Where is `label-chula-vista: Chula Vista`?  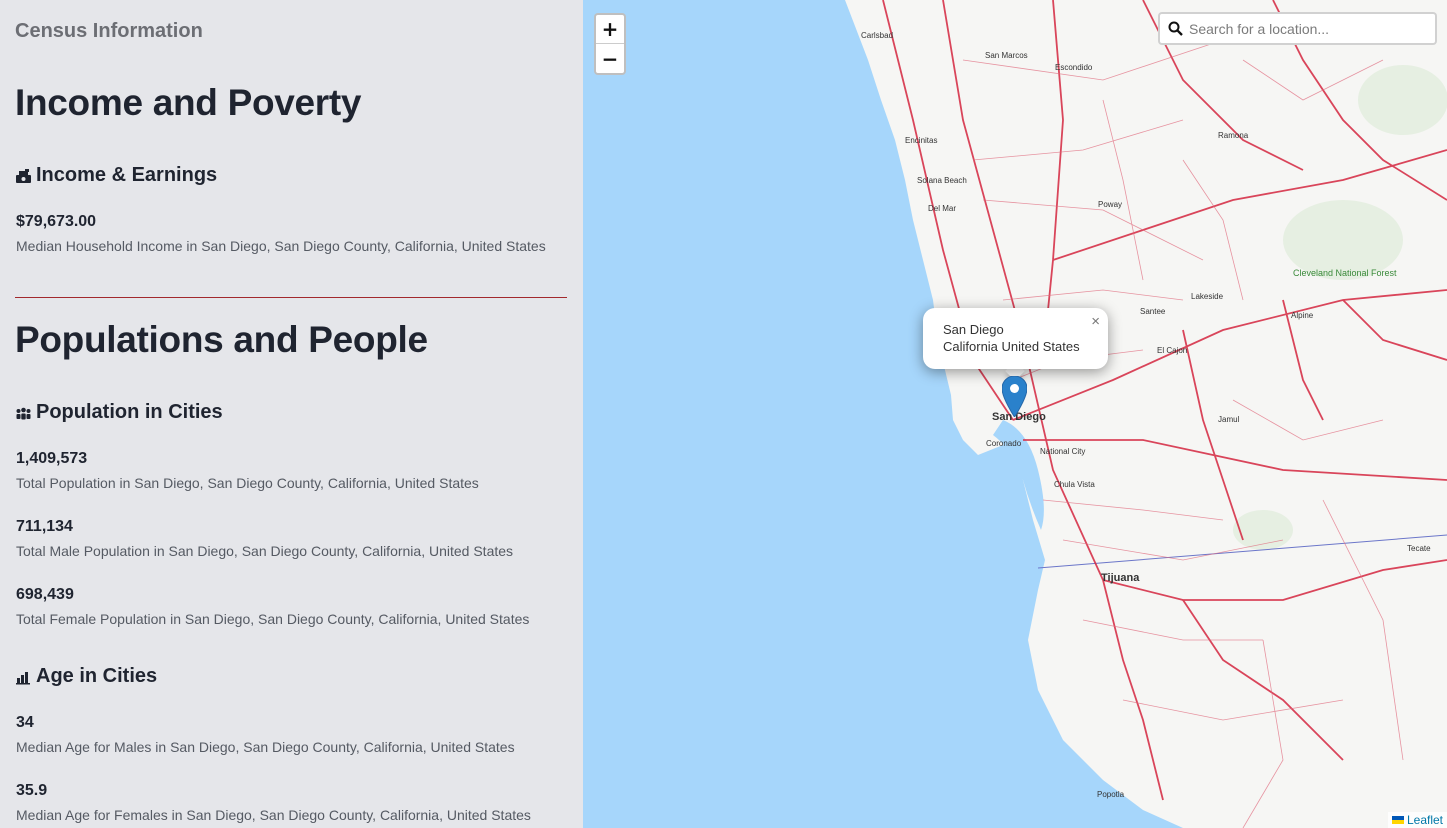
label-chula-vista: Chula Vista is located at coordinates (1074, 484).